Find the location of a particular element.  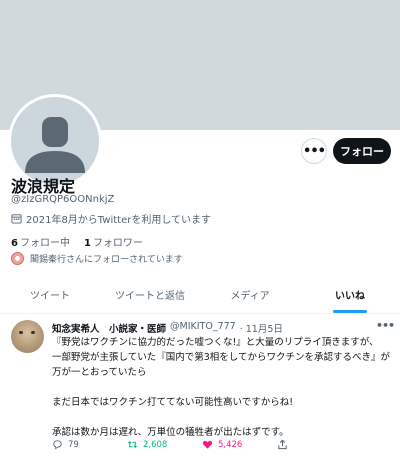

default-avatar-icon is located at coordinates (55, 141).